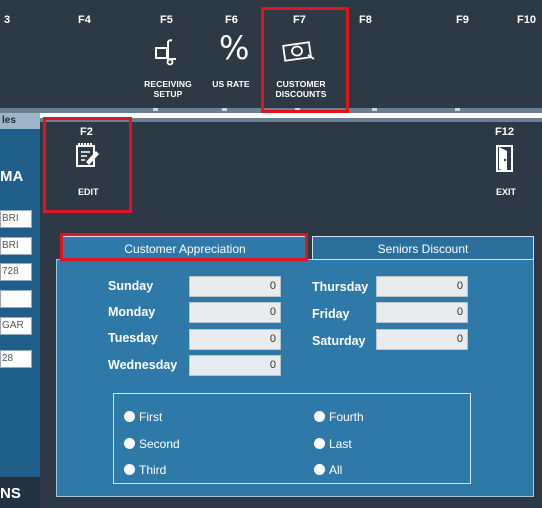 The width and height of the screenshot is (542, 508). What do you see at coordinates (20, 121) in the screenshot?
I see `background-tab: les` at bounding box center [20, 121].